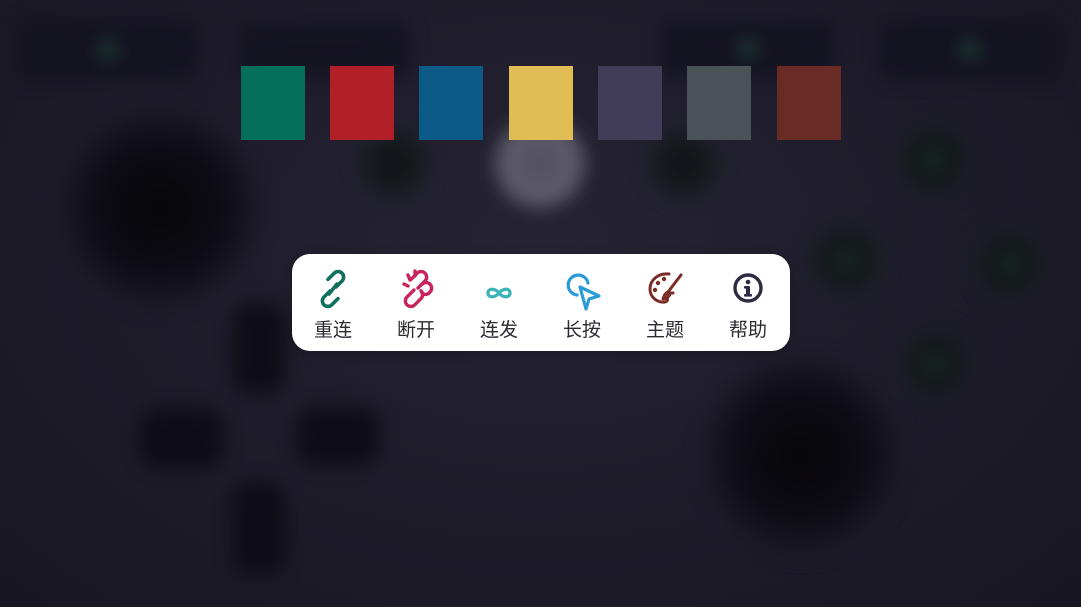 The width and height of the screenshot is (1081, 607). I want to click on theme-button: 主题, so click(665, 302).